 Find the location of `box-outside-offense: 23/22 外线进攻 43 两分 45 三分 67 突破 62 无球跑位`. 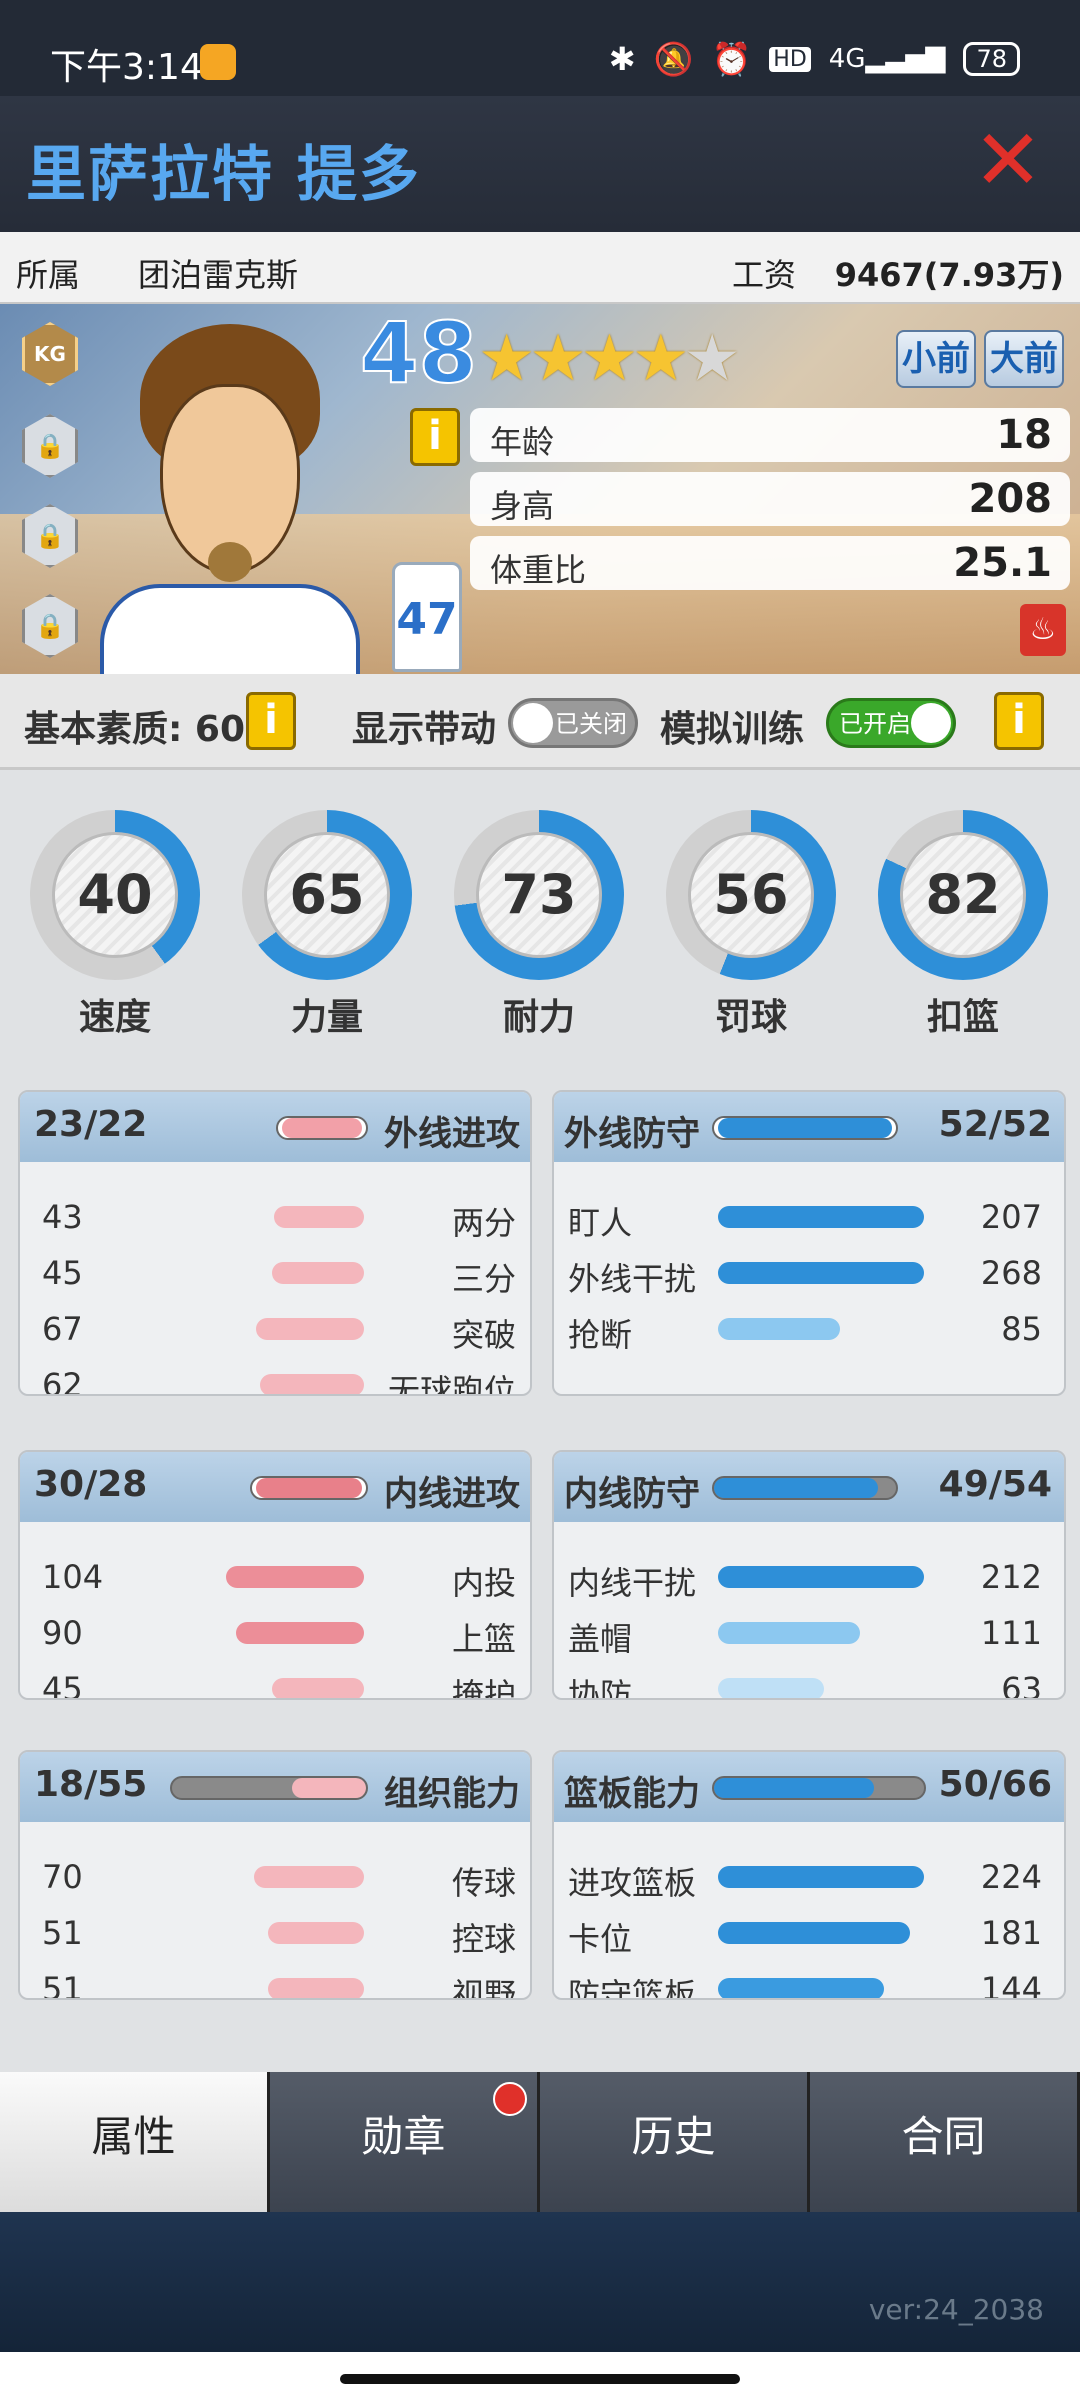

box-outside-offense: 23/22 外线进攻 43 两分 45 三分 67 突破 62 无球跑位 is located at coordinates (275, 1243).